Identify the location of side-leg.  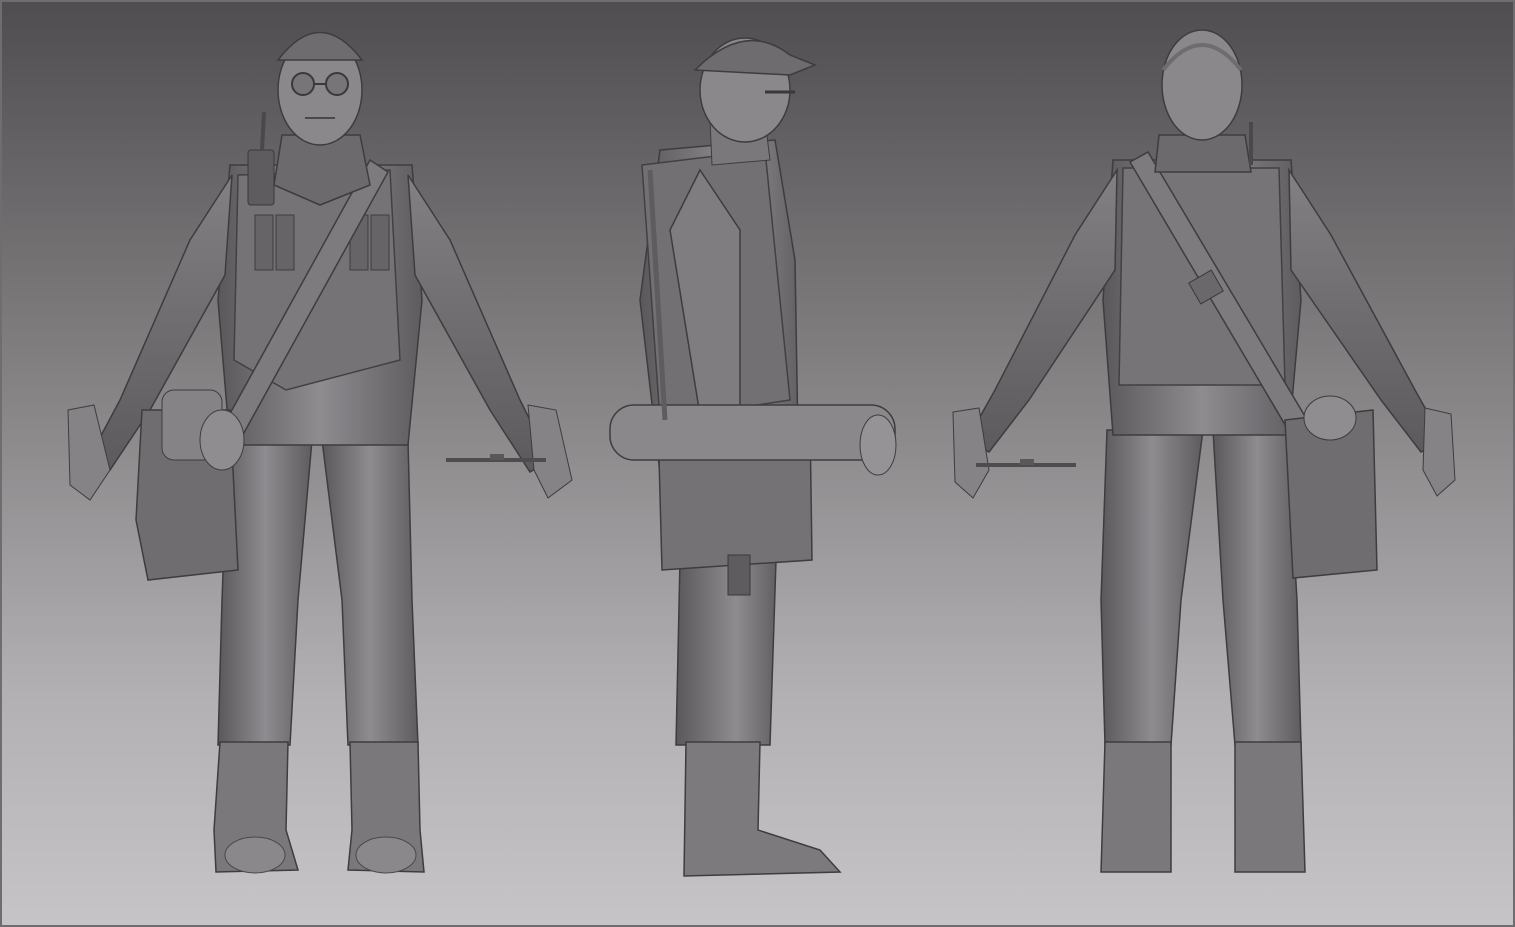
(726, 652).